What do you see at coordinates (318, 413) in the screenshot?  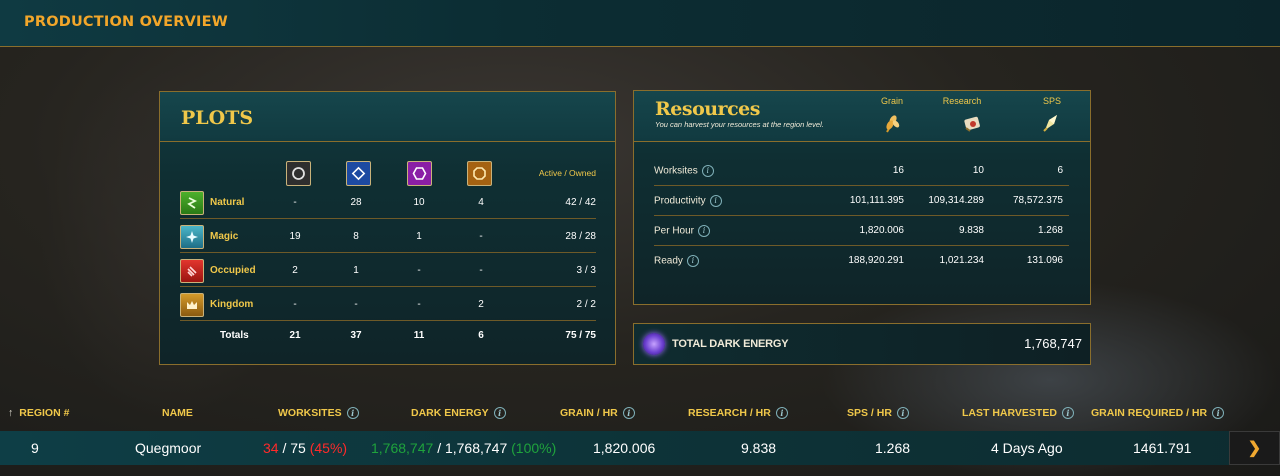 I see `column-header-worksites: WORKSITES i` at bounding box center [318, 413].